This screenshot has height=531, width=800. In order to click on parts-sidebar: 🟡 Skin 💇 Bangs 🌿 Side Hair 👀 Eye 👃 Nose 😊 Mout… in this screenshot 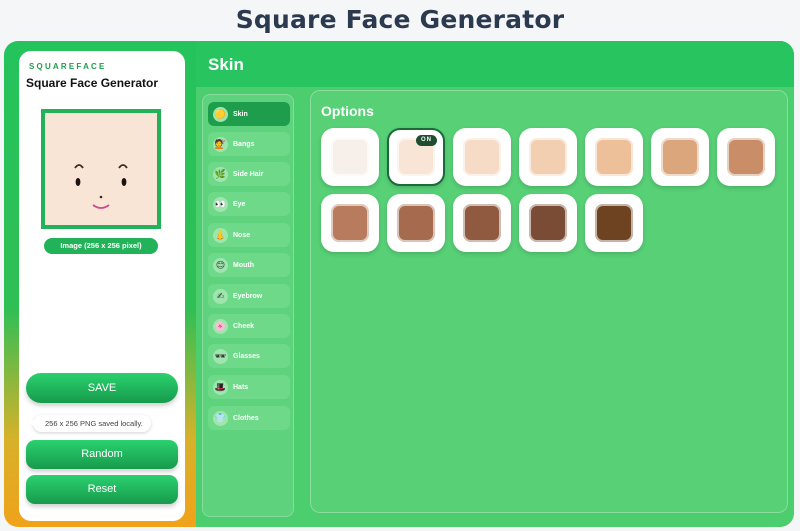, I will do `click(248, 305)`.